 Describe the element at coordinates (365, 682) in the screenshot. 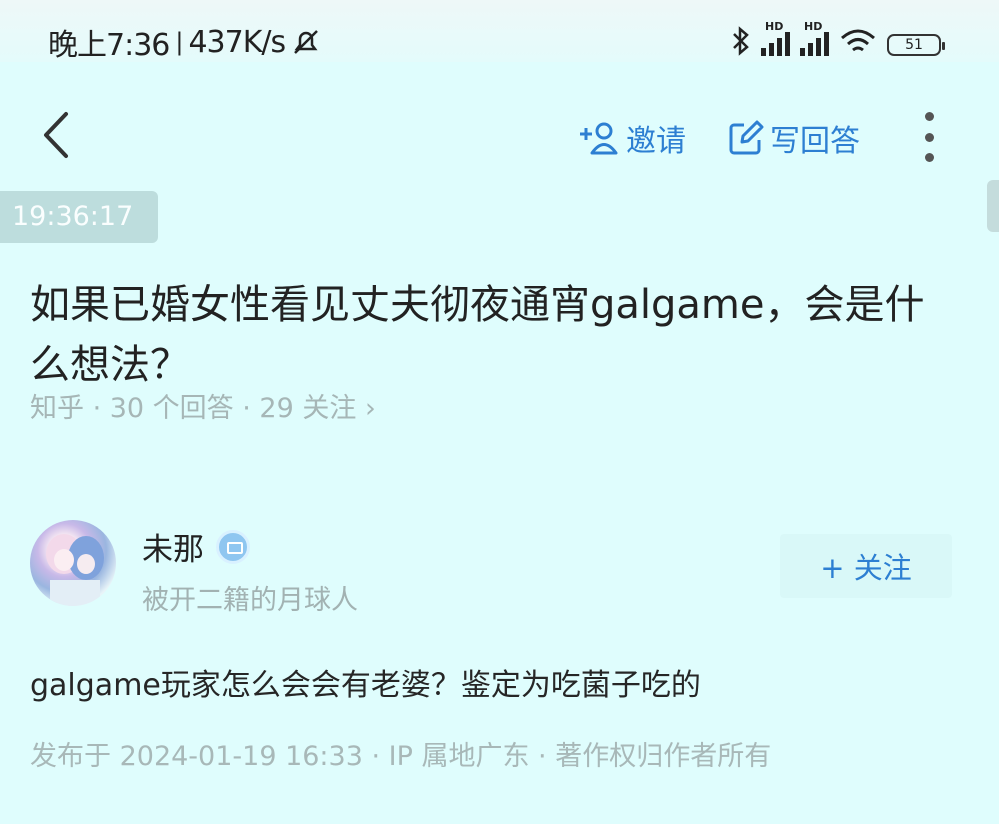

I see `answer-content: galgame玩家怎么会会有老婆？鉴定为吃菌子吃的` at that location.